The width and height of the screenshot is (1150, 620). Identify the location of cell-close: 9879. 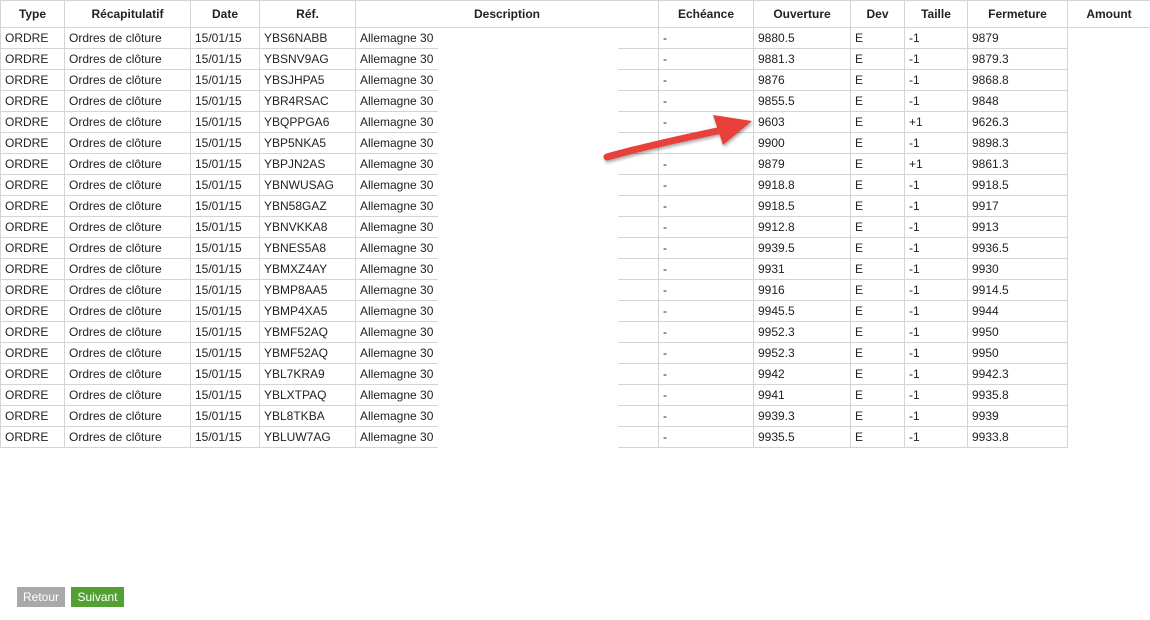
(1017, 38).